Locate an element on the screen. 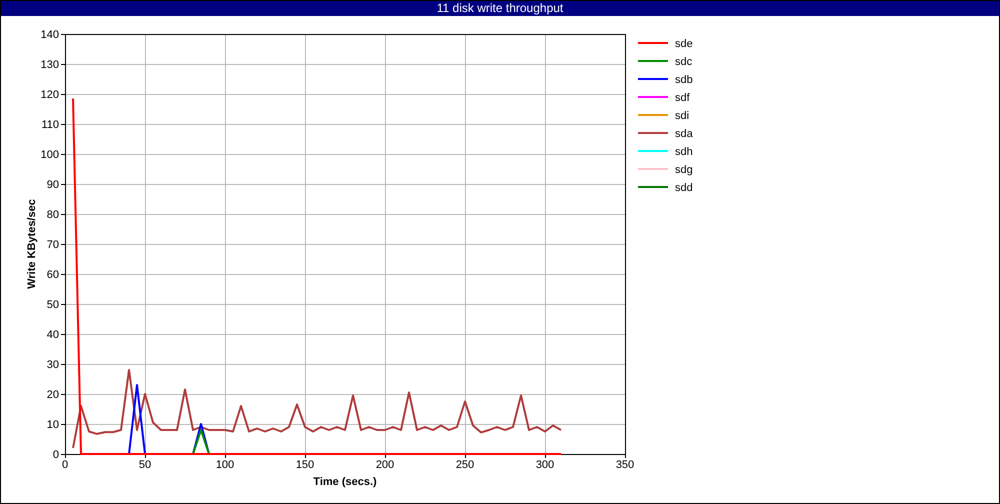 This screenshot has height=504, width=1000. tick-label: 200 is located at coordinates (385, 465).